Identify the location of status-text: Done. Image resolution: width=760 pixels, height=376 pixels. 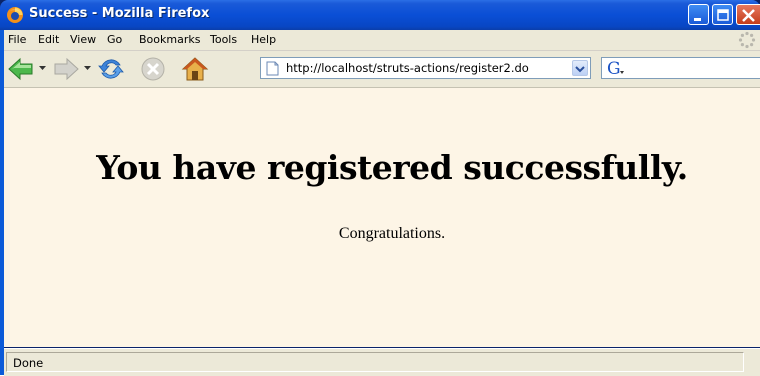
(28, 363).